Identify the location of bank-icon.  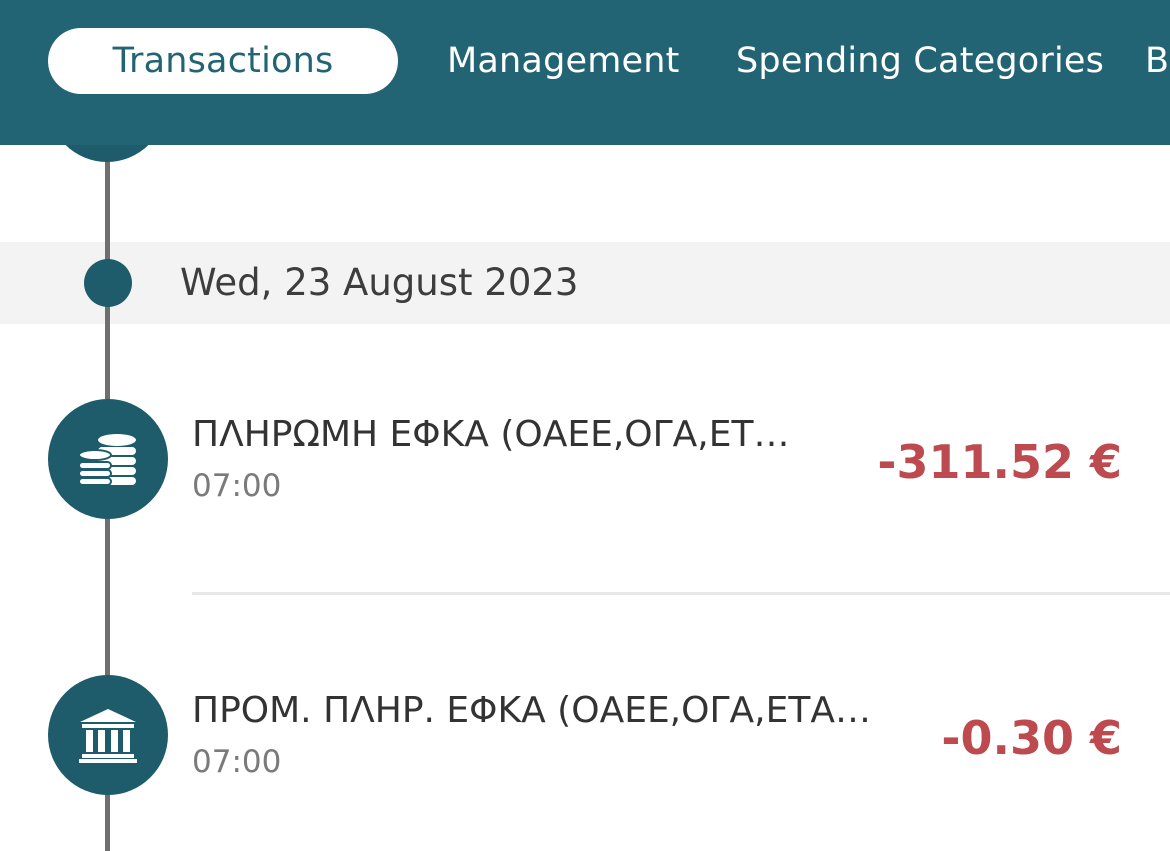
(108, 735).